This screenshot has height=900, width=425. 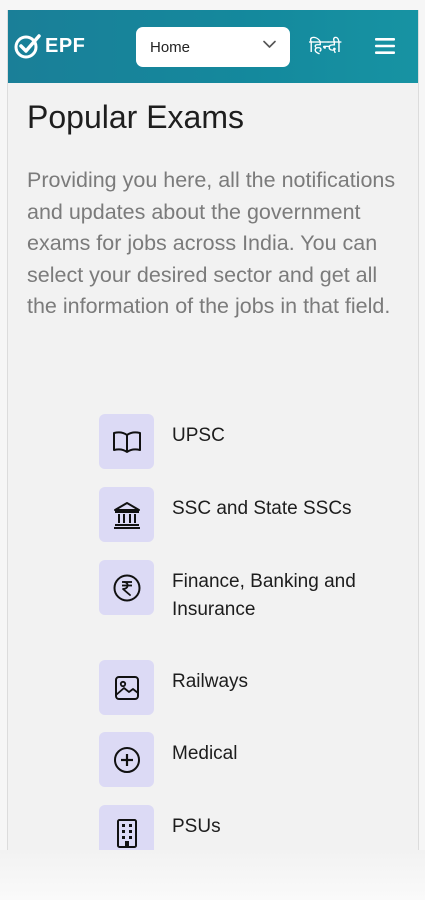 What do you see at coordinates (262, 508) in the screenshot?
I see `exam-label: SSC and State SSCs` at bounding box center [262, 508].